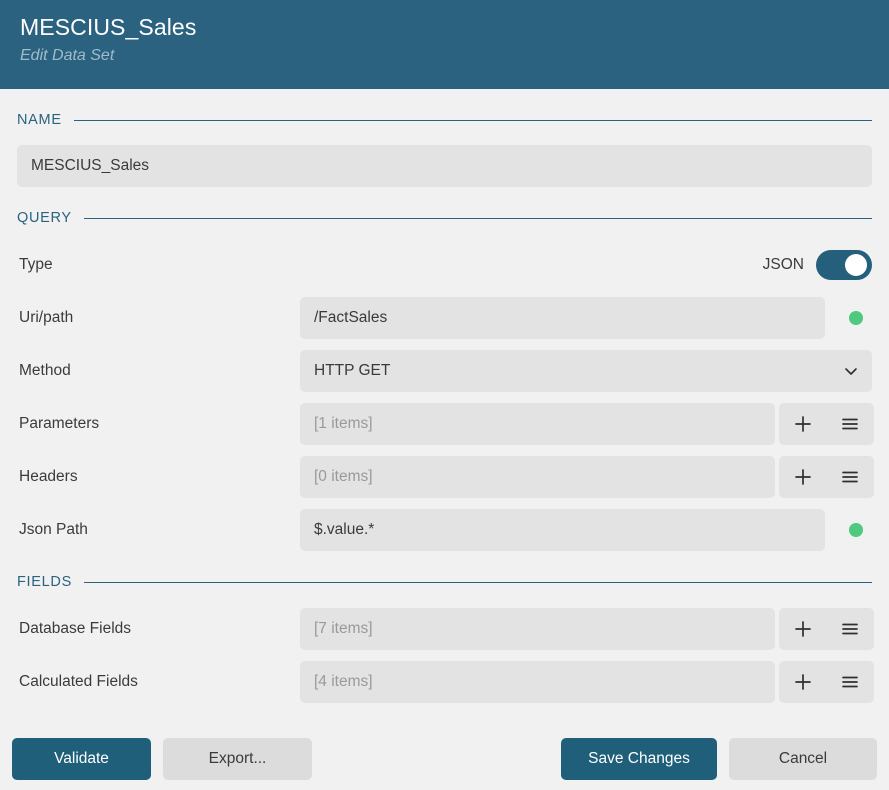  I want to click on database-fields-input: [7 items], so click(537, 629).